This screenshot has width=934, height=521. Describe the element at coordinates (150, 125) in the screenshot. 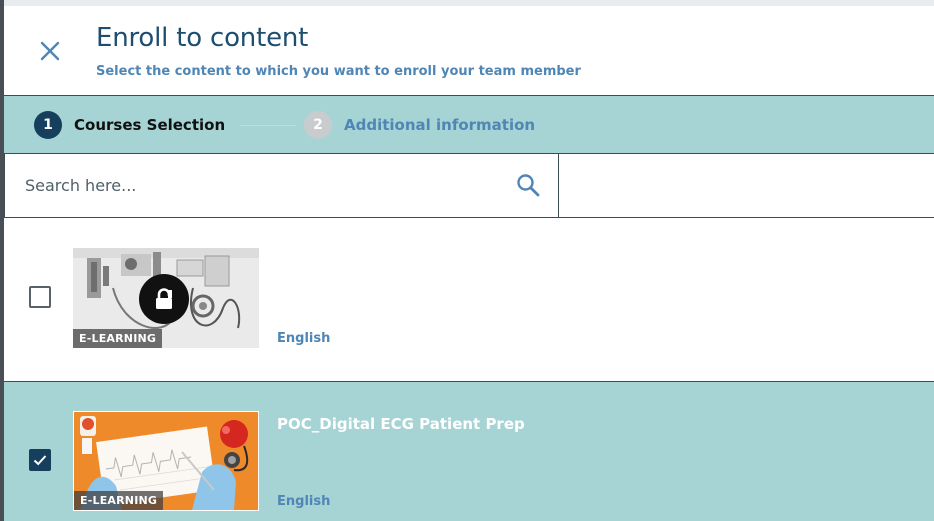

I see `step-label: Courses Selection` at that location.